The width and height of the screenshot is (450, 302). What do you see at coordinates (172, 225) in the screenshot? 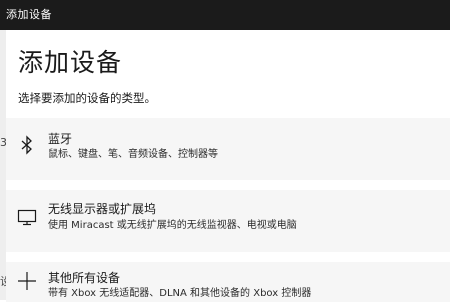
I see `option-description: 使用 Miracast 或无线扩展坞的无线监视器、电视或电脑` at bounding box center [172, 225].